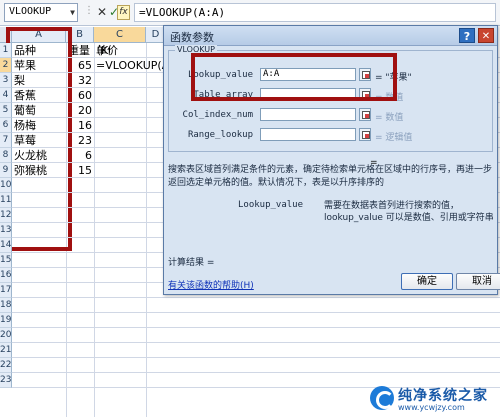  I want to click on cell-c2: =VLOOKUP(A:A), so click(129, 65).